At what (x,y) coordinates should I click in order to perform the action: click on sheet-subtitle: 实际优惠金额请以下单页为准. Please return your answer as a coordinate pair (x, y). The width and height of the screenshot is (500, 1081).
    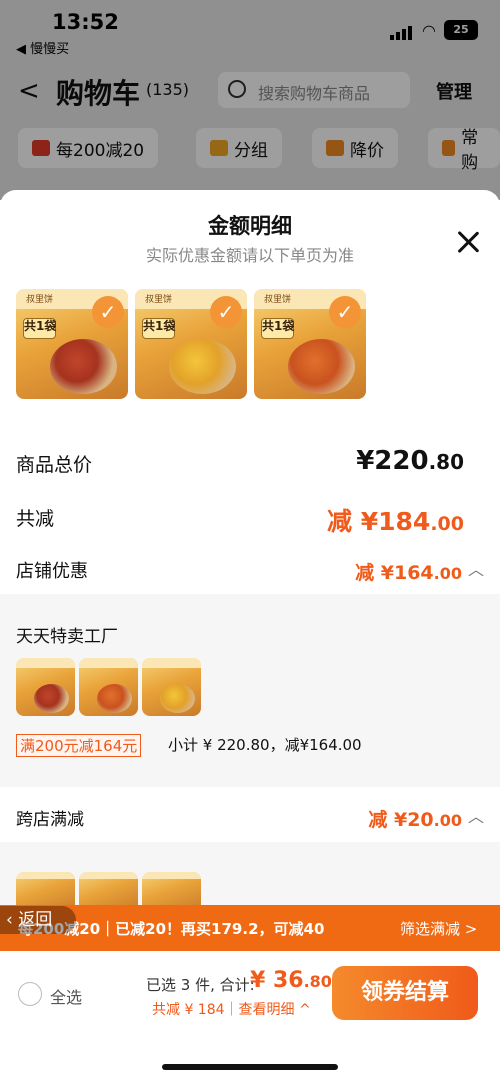
    Looking at the image, I should click on (249, 255).